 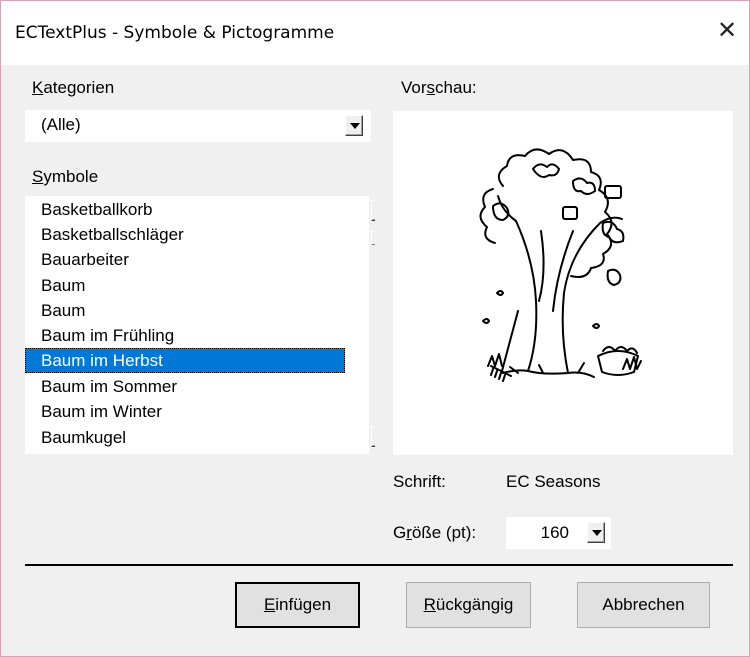 What do you see at coordinates (643, 605) in the screenshot?
I see `cancel-button: Abbrechen` at bounding box center [643, 605].